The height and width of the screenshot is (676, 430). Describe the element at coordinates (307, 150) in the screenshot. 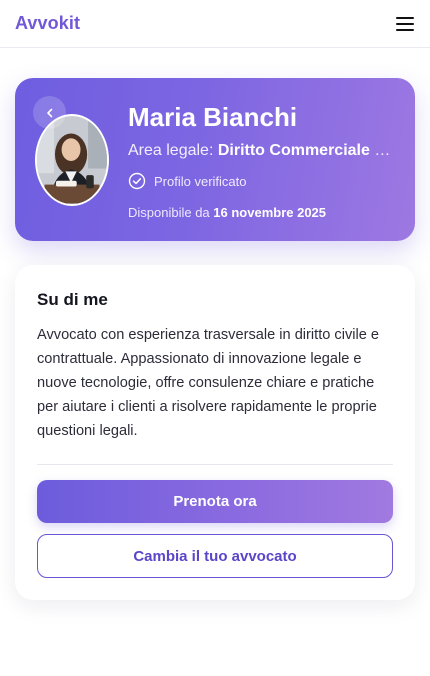

I see `practice-area-value: Diritto Commerciale e Societario` at that location.